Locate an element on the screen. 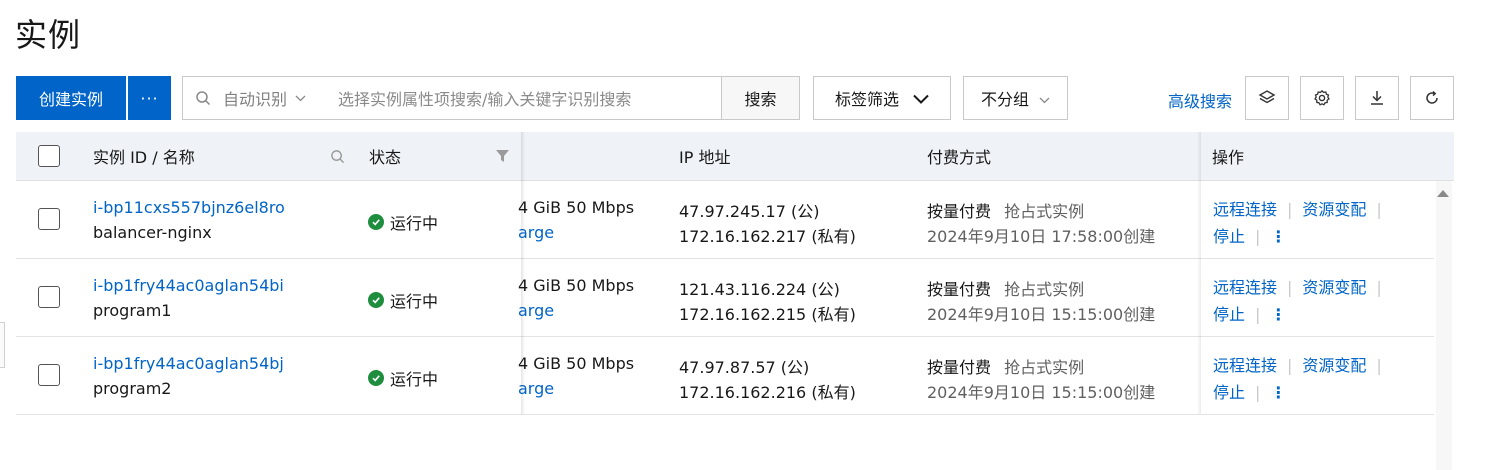 This screenshot has width=1485, height=470. column-header-status: 状态 is located at coordinates (385, 157).